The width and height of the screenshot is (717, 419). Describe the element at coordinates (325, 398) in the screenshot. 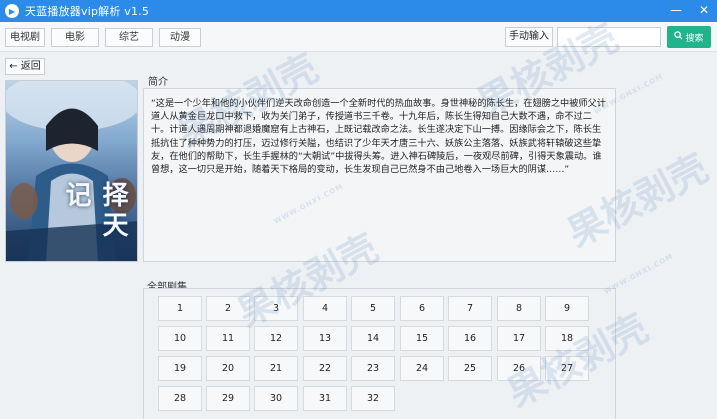

I see `episode-button: 31` at that location.